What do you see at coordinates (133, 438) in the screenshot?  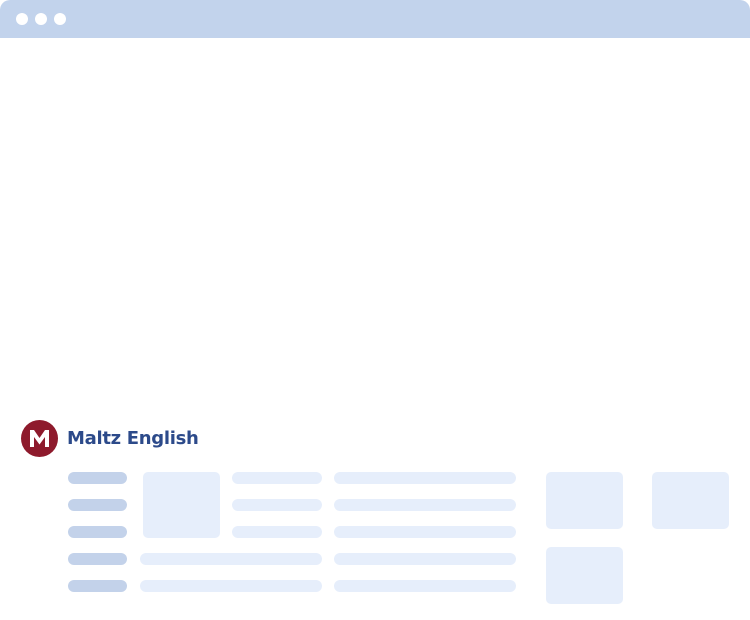 I see `brand-name: Maltz English` at bounding box center [133, 438].